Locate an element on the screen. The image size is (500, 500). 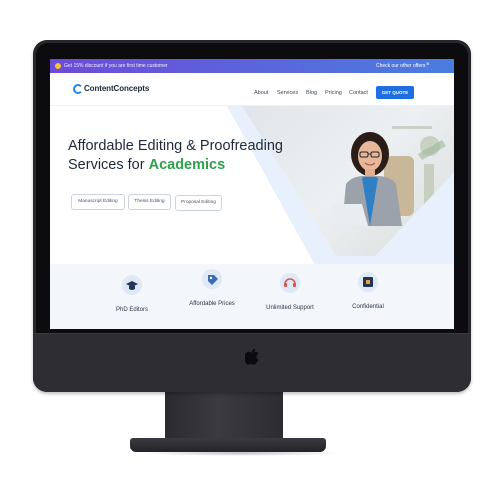
price-tag-icon is located at coordinates (212, 279).